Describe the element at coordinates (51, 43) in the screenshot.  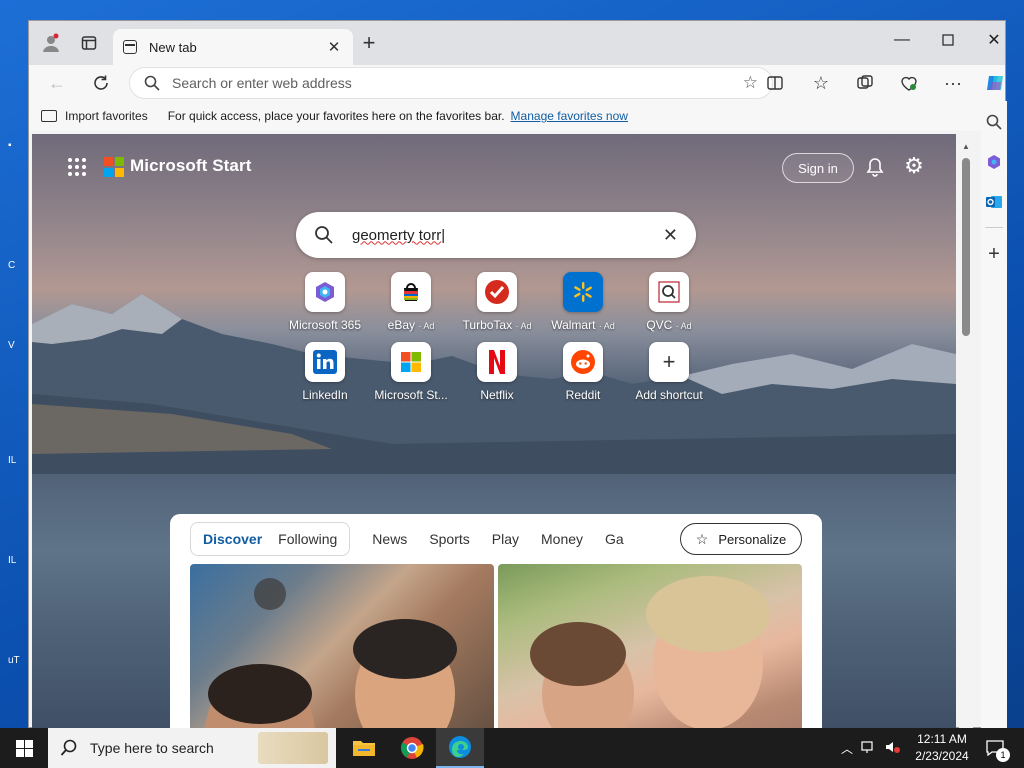
I see `profile-icon` at that location.